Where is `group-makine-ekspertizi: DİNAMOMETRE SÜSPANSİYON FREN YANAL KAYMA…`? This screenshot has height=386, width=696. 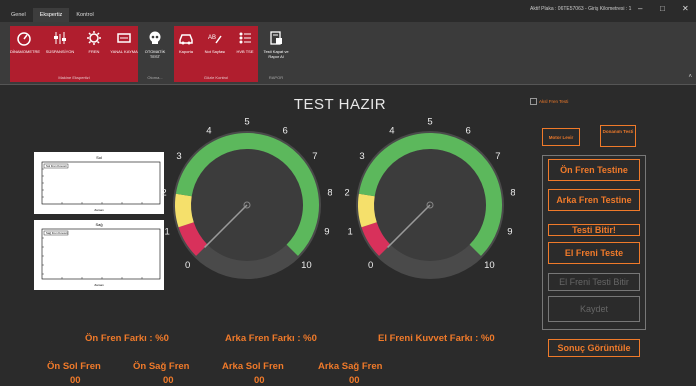 group-makine-ekspertizi: DİNAMOMETRE SÜSPANSİYON FREN YANAL KAYMA… is located at coordinates (74, 54).